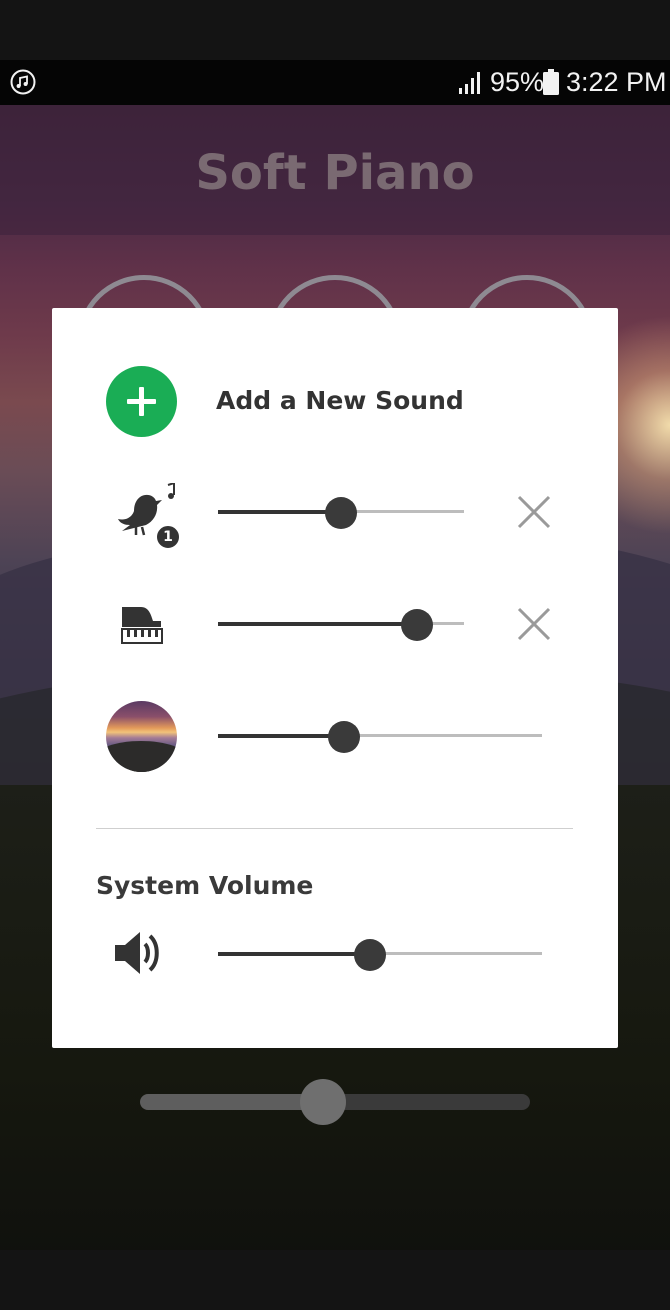 This screenshot has height=1310, width=670. What do you see at coordinates (141, 756) in the screenshot?
I see `thumbnail-hill` at bounding box center [141, 756].